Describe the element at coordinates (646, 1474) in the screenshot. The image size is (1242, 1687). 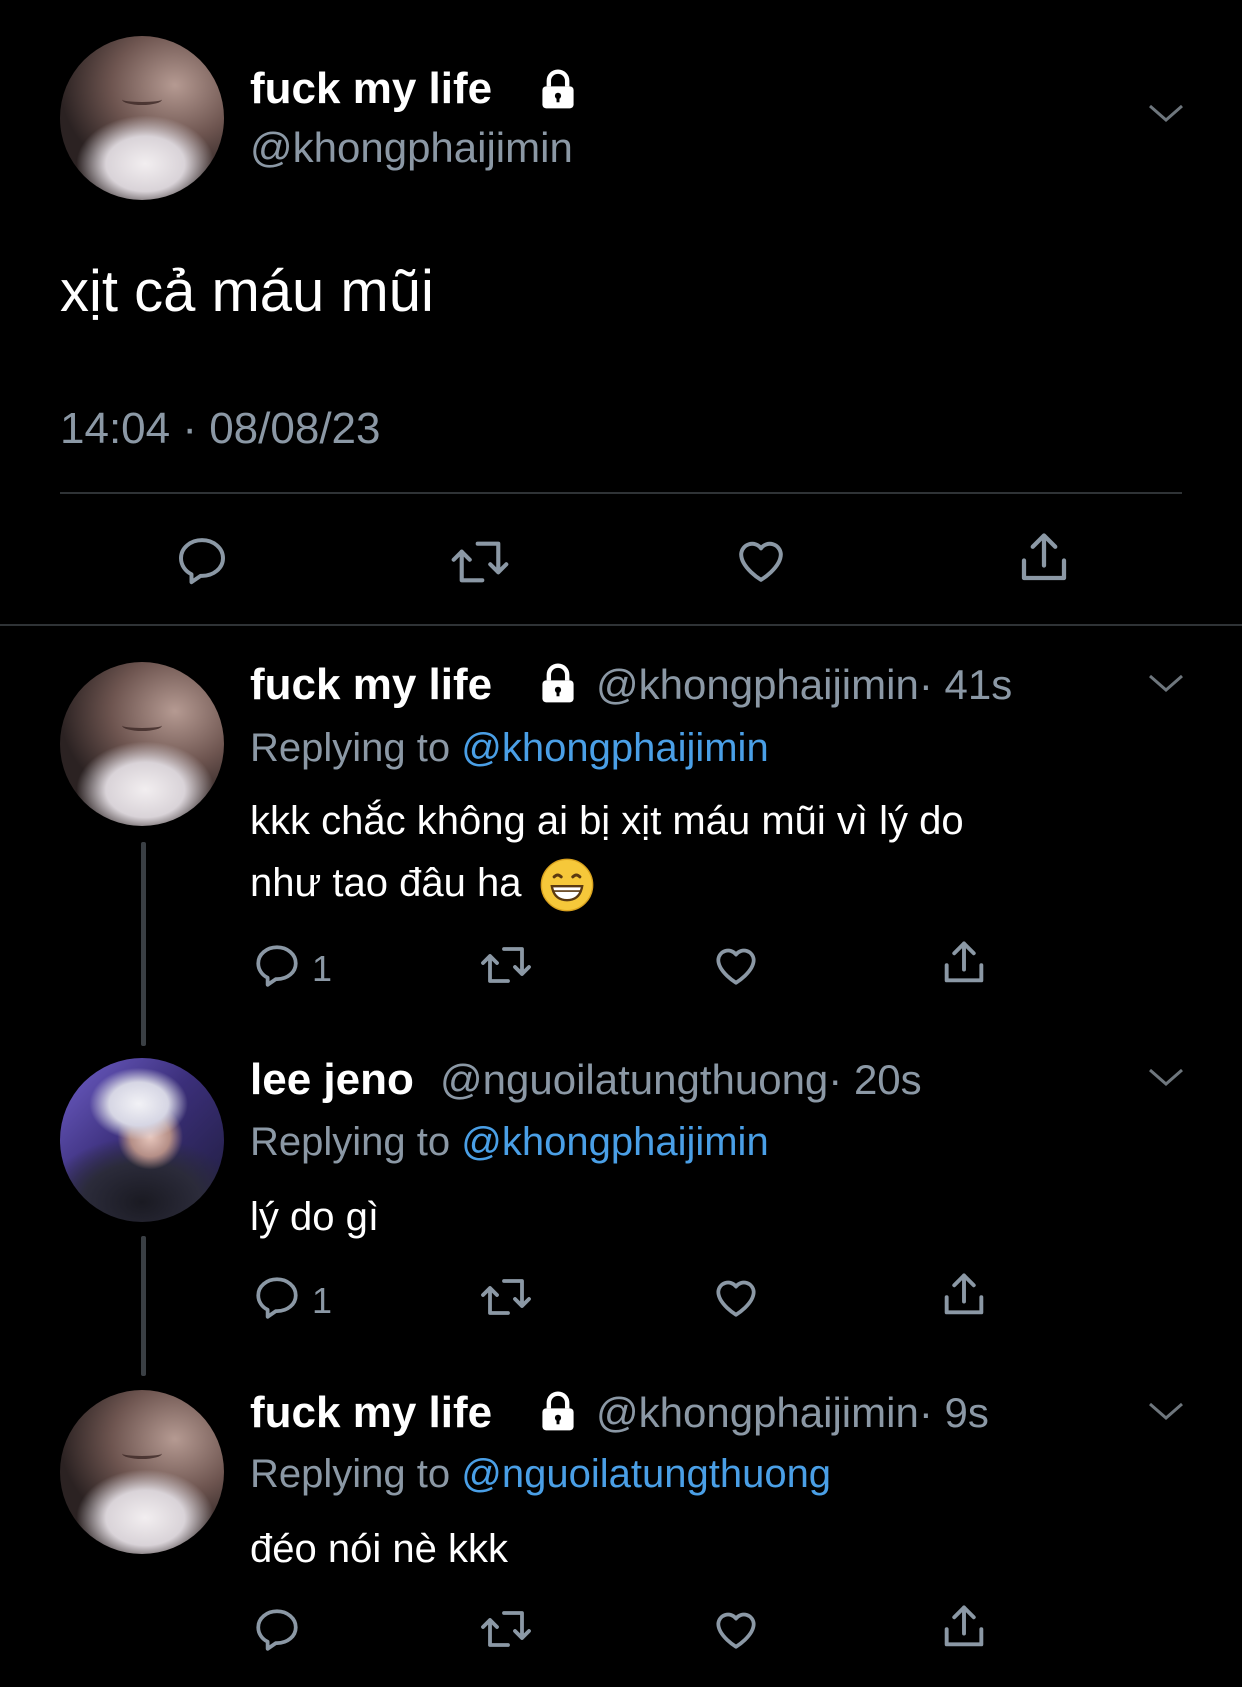
I see `replying-to-mention: @nguoilatungthuong` at that location.